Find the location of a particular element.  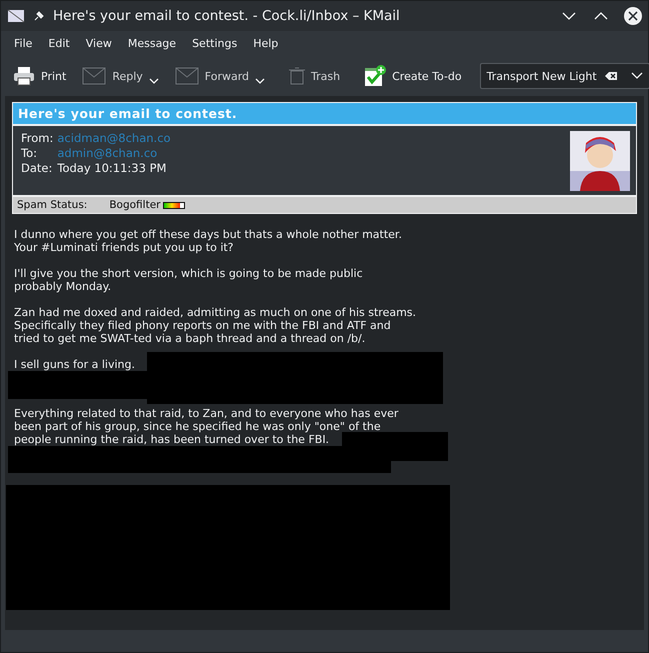

spam-agent-label: Bogofilter is located at coordinates (134, 205).